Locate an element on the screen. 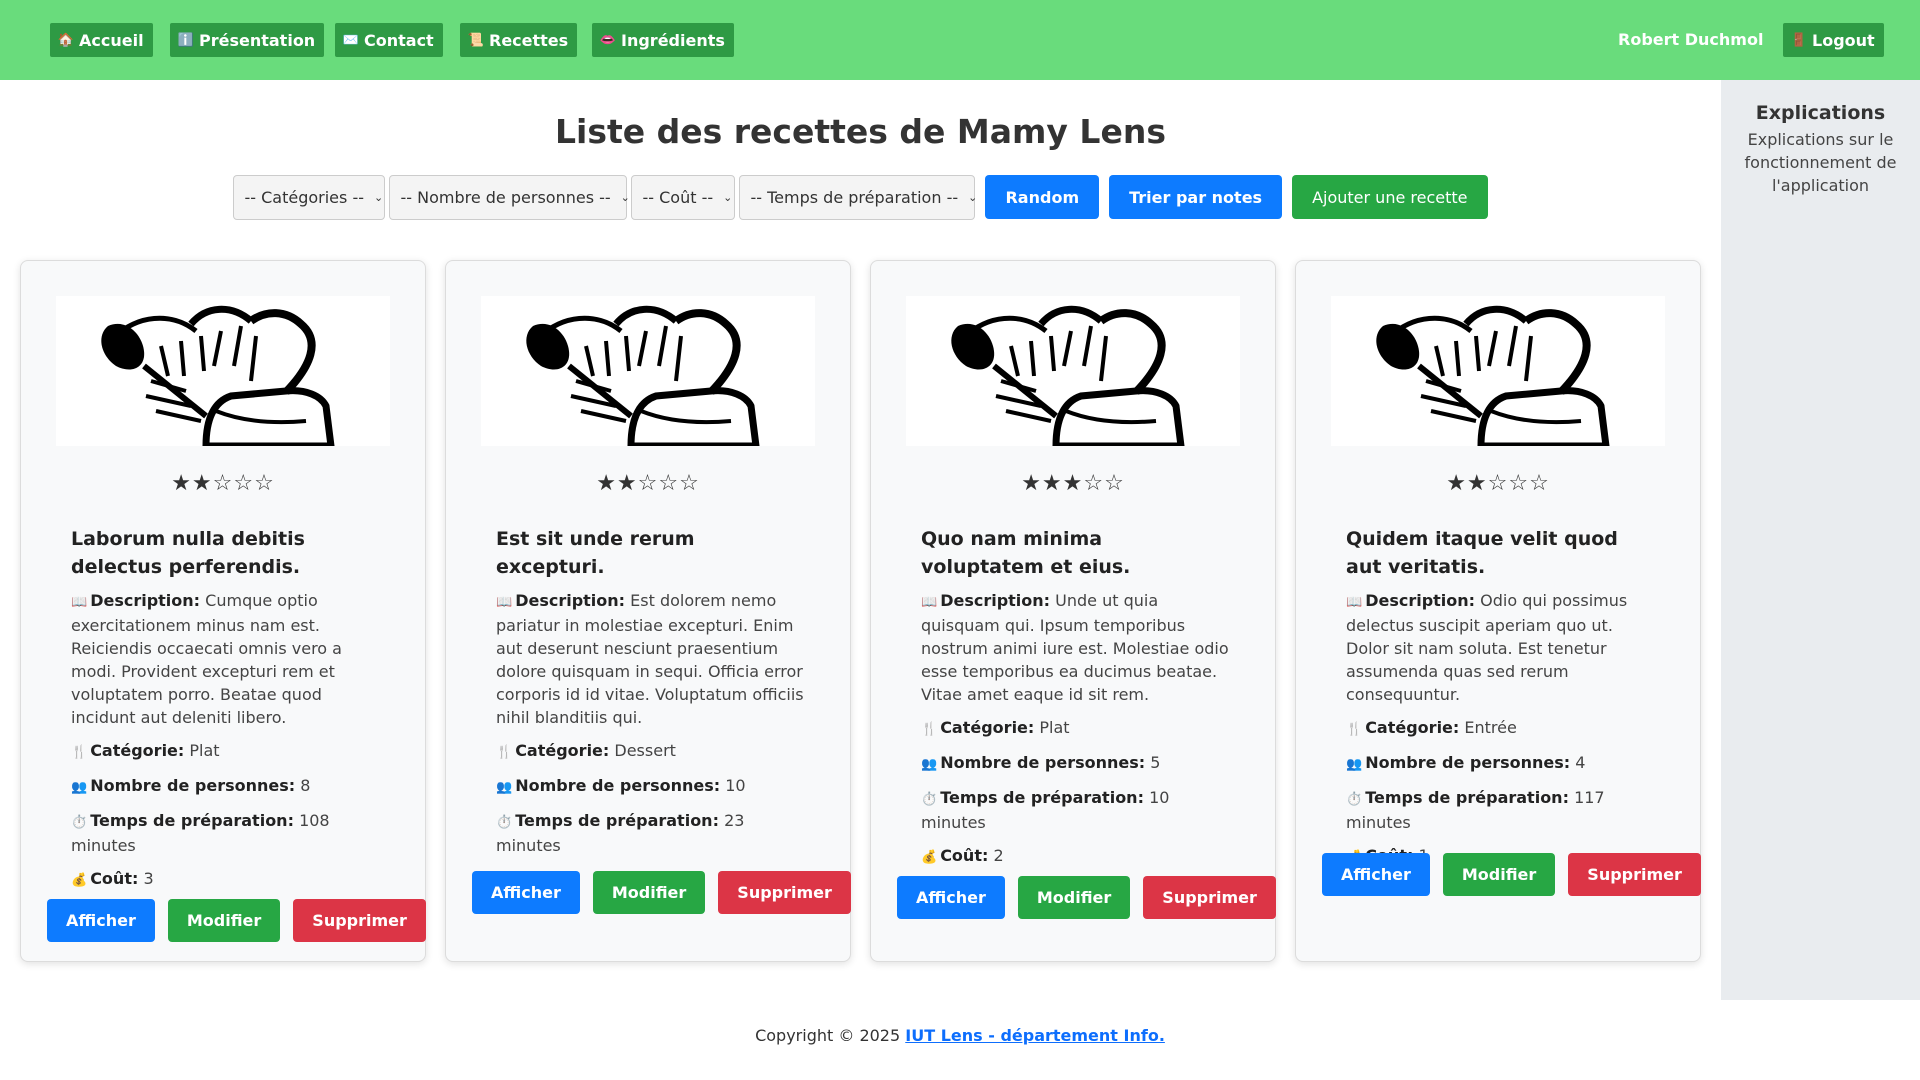 Image resolution: width=1920 pixels, height=1080 pixels. nav-recettes-button: 📜 Recettes is located at coordinates (519, 40).